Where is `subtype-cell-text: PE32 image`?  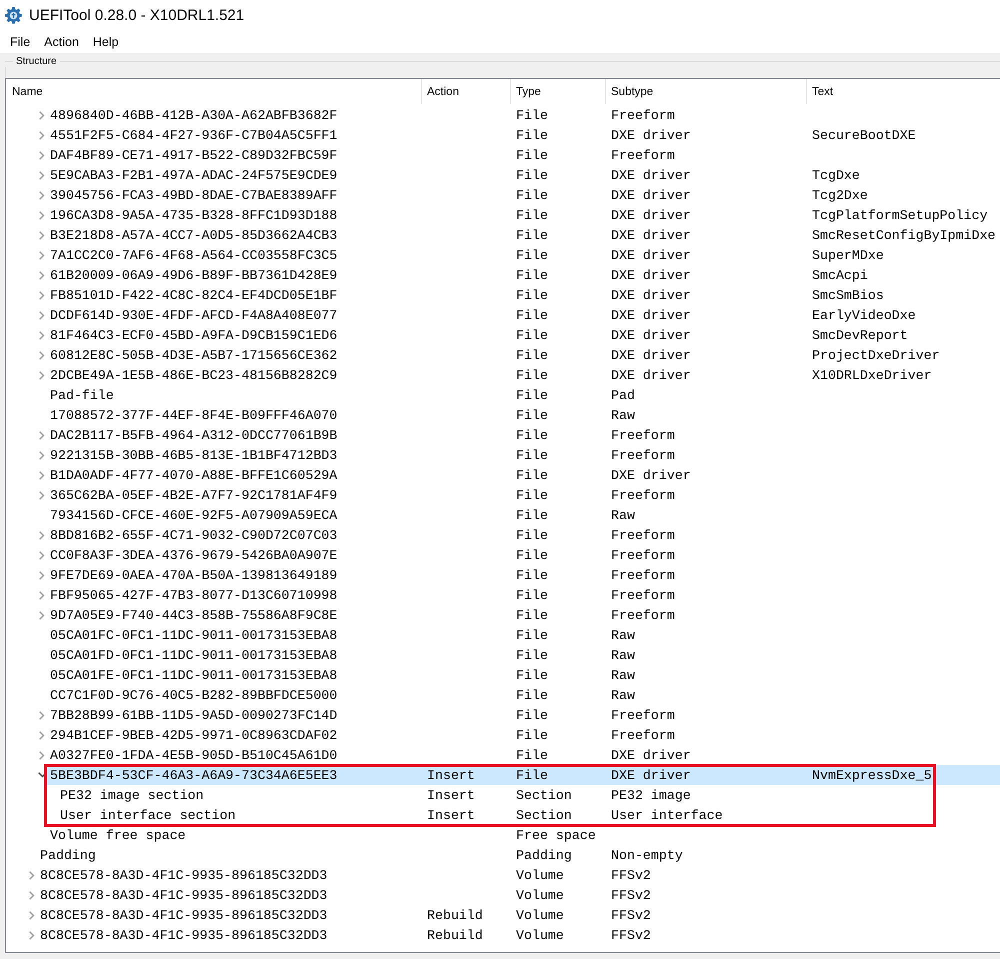 subtype-cell-text: PE32 image is located at coordinates (651, 795).